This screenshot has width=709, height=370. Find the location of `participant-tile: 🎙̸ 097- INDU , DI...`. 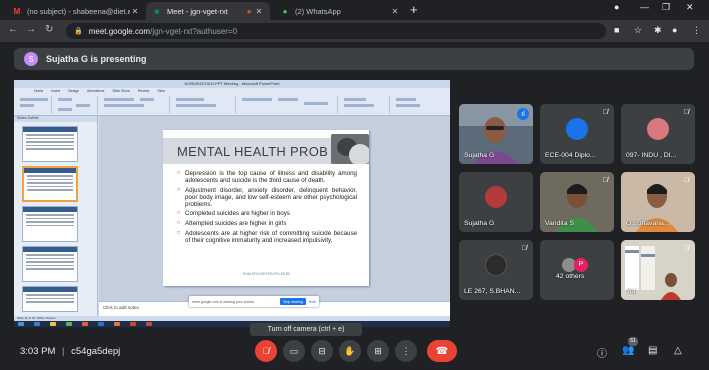

participant-tile: 🎙̸ 097- INDU , DI... is located at coordinates (658, 134).